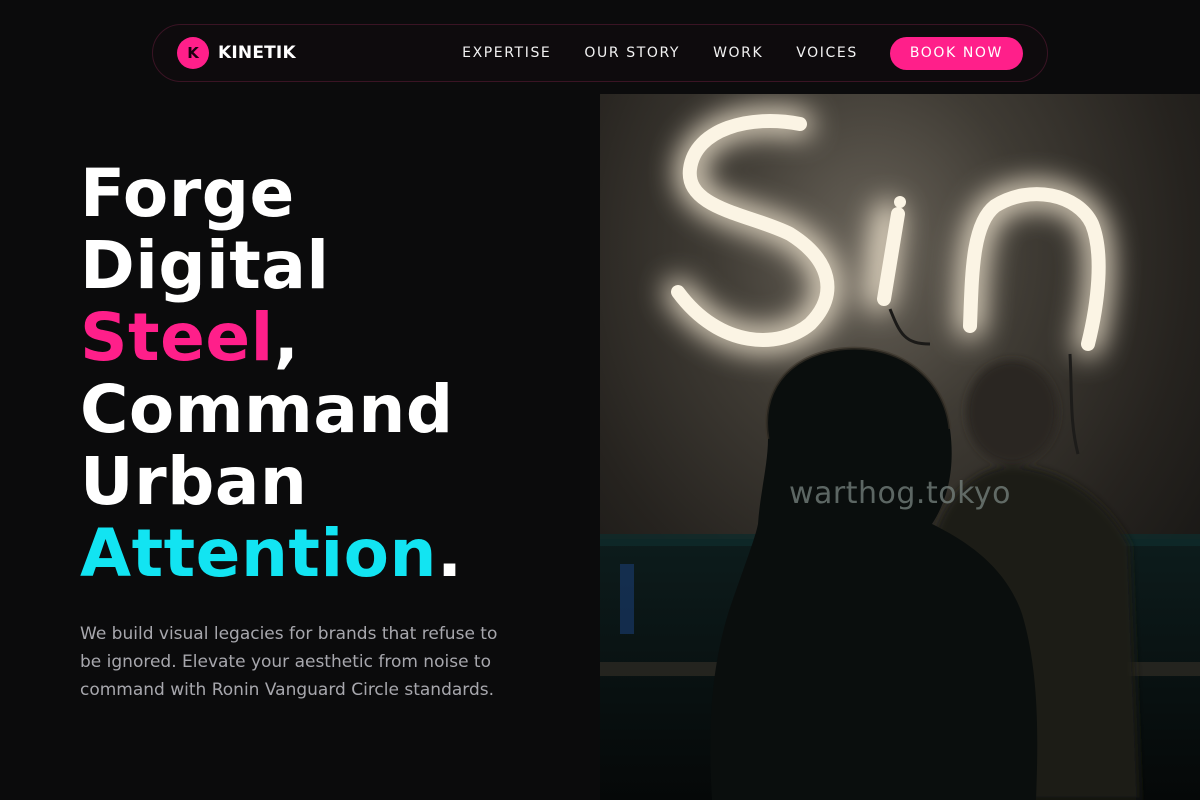  I want to click on headline-comma: ,, so click(286, 337).